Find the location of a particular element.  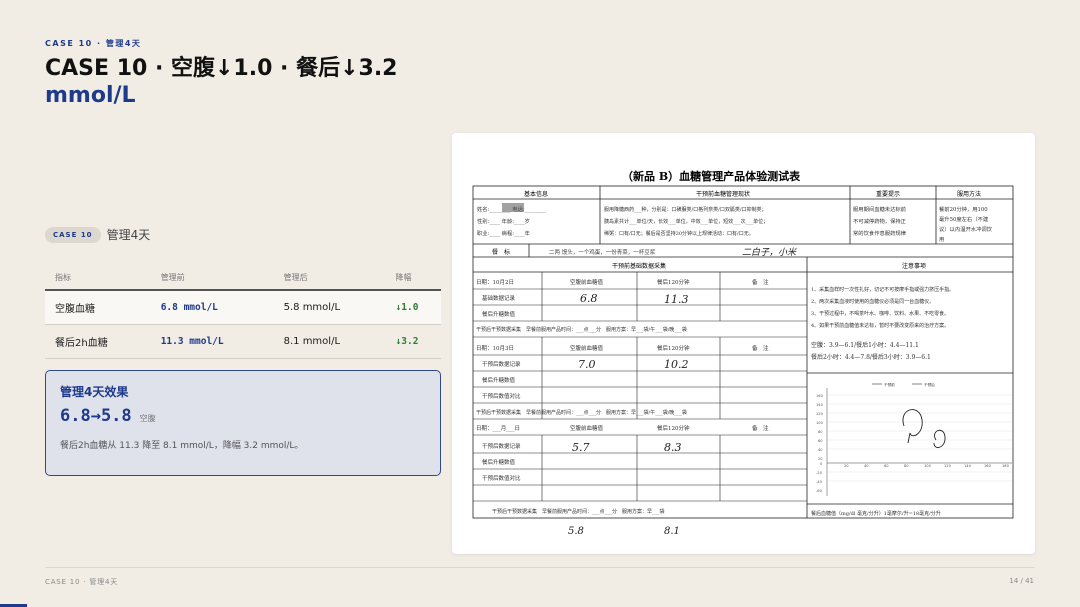

svg-text: -40 is located at coordinates (819, 482).